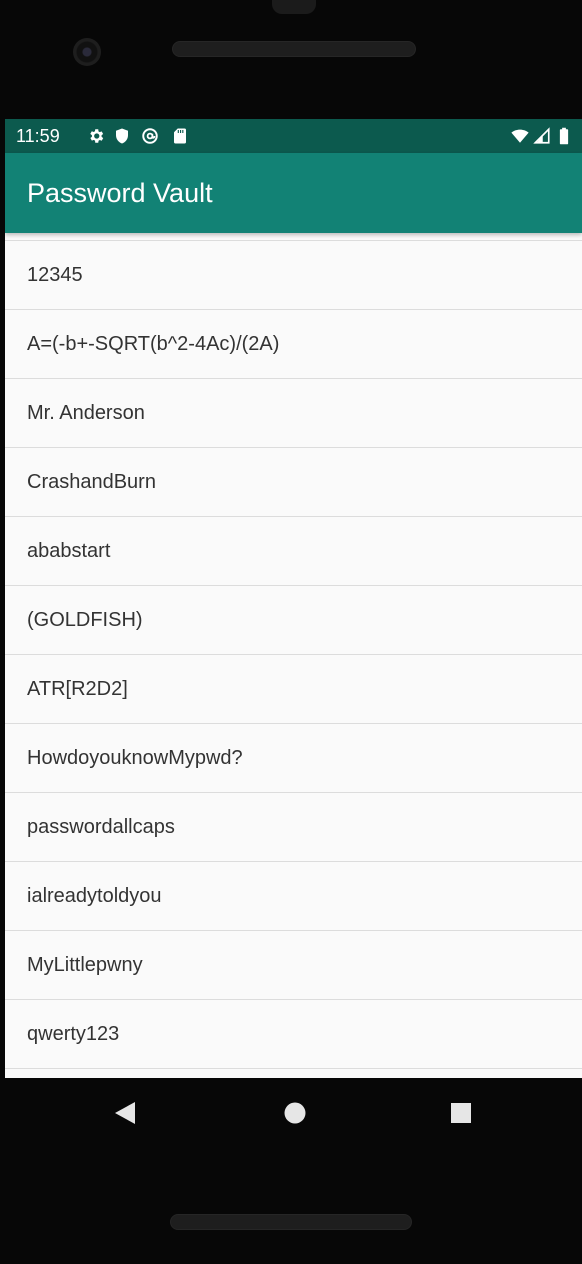 This screenshot has width=582, height=1264. I want to click on front-camera, so click(87, 52).